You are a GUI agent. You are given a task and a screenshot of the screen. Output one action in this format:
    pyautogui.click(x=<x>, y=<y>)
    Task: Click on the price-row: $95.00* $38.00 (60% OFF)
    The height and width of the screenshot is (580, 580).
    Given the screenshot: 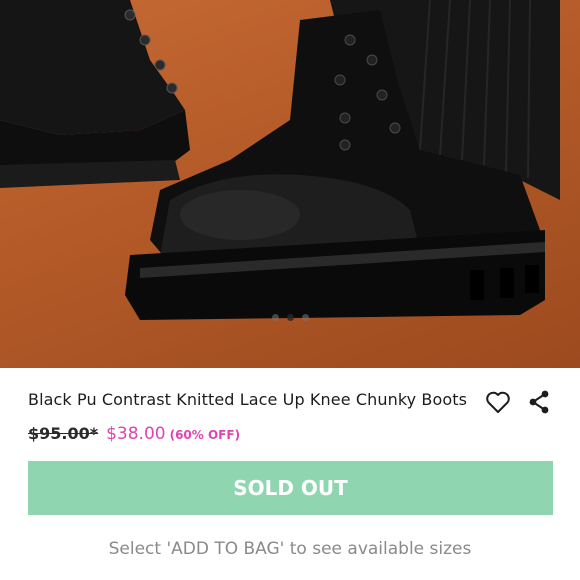 What is the action you would take?
    pyautogui.click(x=134, y=434)
    